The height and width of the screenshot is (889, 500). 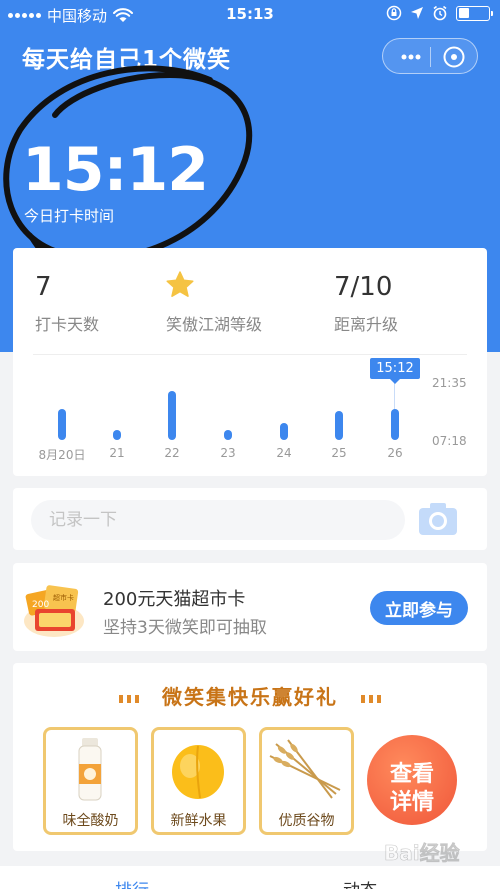 I want to click on highlight-time-bubble: 15:12, so click(x=395, y=371).